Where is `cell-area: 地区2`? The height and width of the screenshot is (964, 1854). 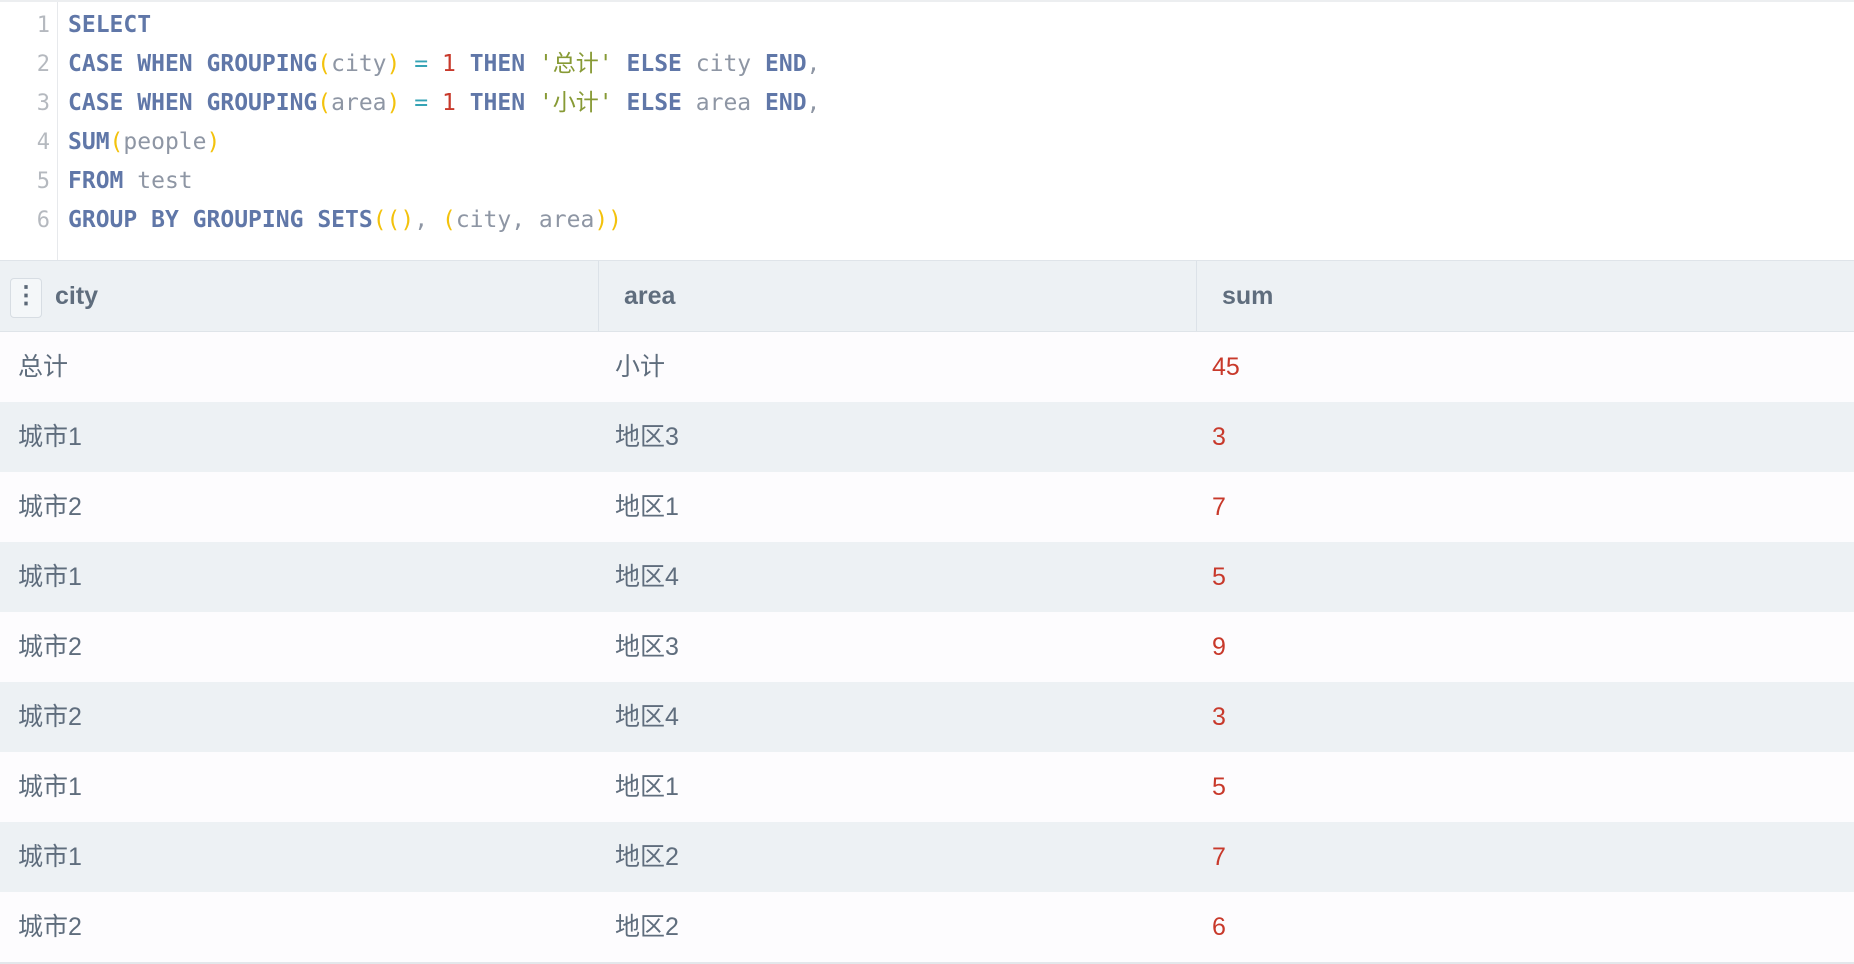
cell-area: 地区2 is located at coordinates (647, 927).